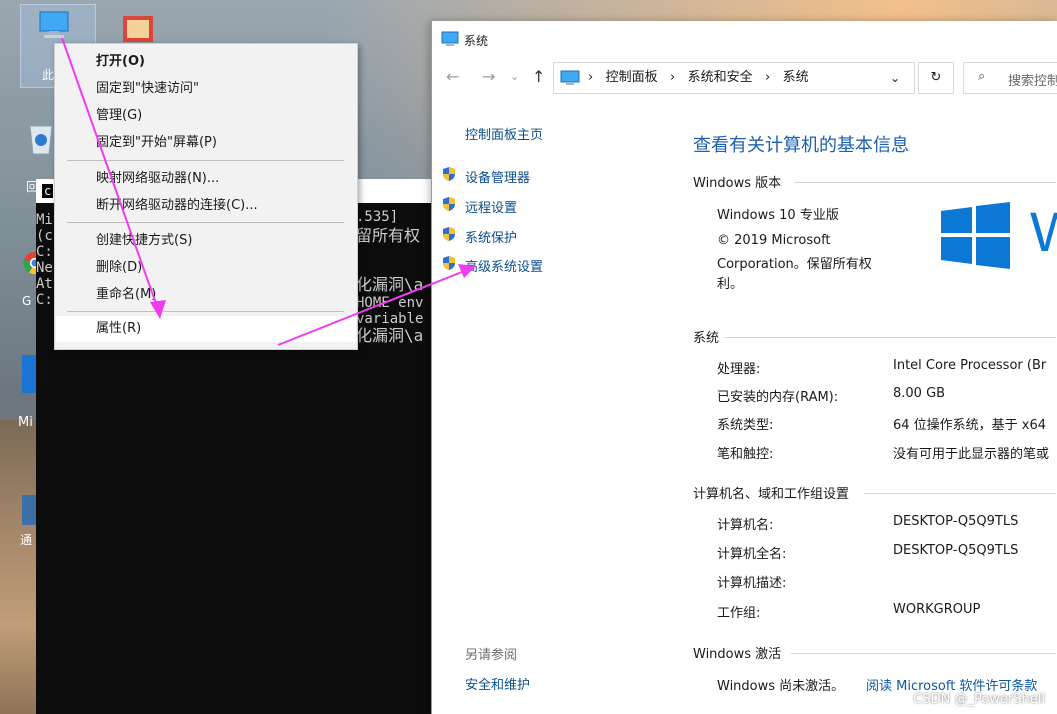  What do you see at coordinates (774, 240) in the screenshot?
I see `copyright-line: © 2019 Microsoft` at bounding box center [774, 240].